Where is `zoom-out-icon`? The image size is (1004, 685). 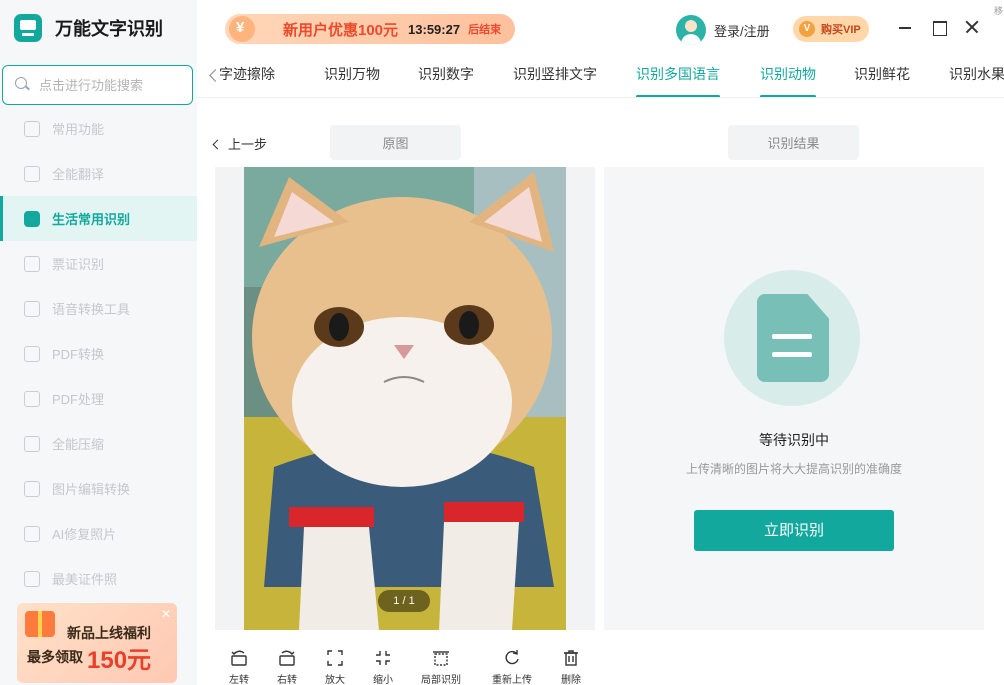
zoom-out-icon is located at coordinates (383, 658).